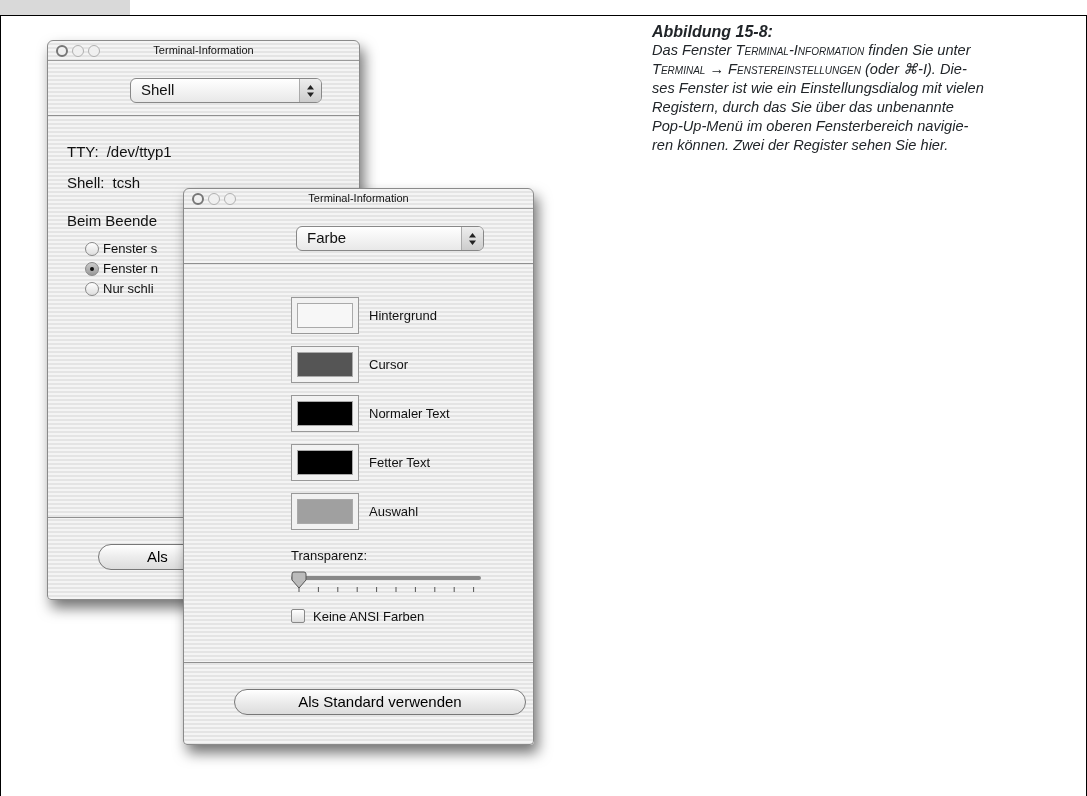 The height and width of the screenshot is (796, 1087). I want to click on default-button: Als Standard verwenden, so click(380, 702).